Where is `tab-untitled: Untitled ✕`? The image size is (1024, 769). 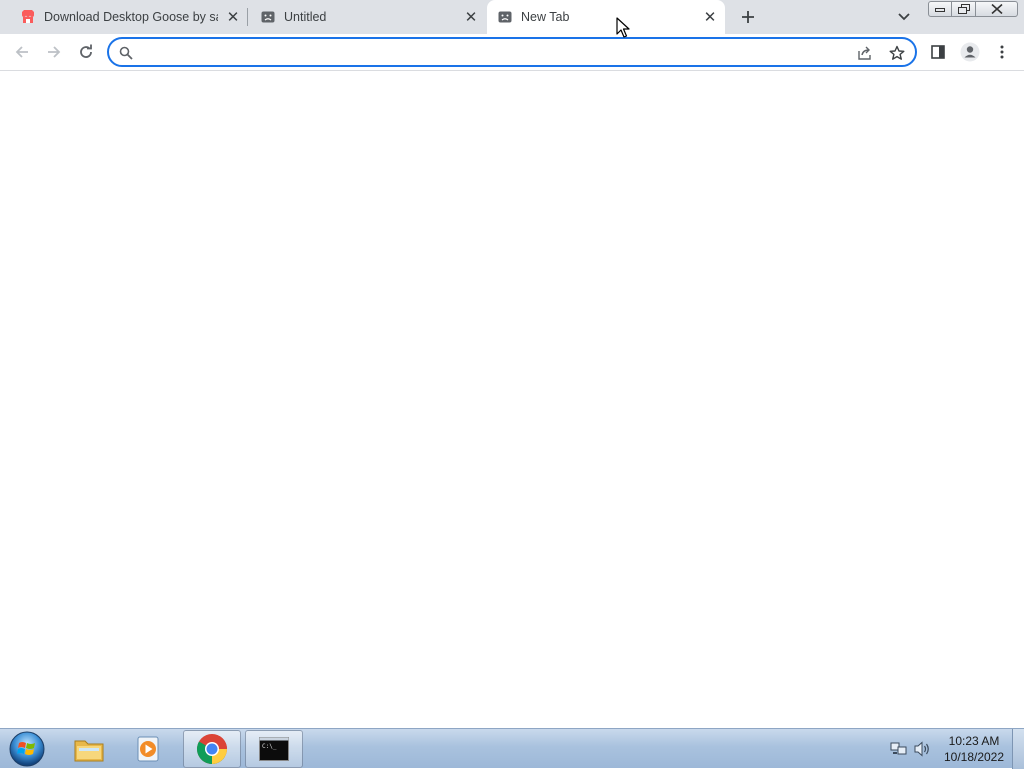
tab-untitled: Untitled ✕ is located at coordinates (367, 17).